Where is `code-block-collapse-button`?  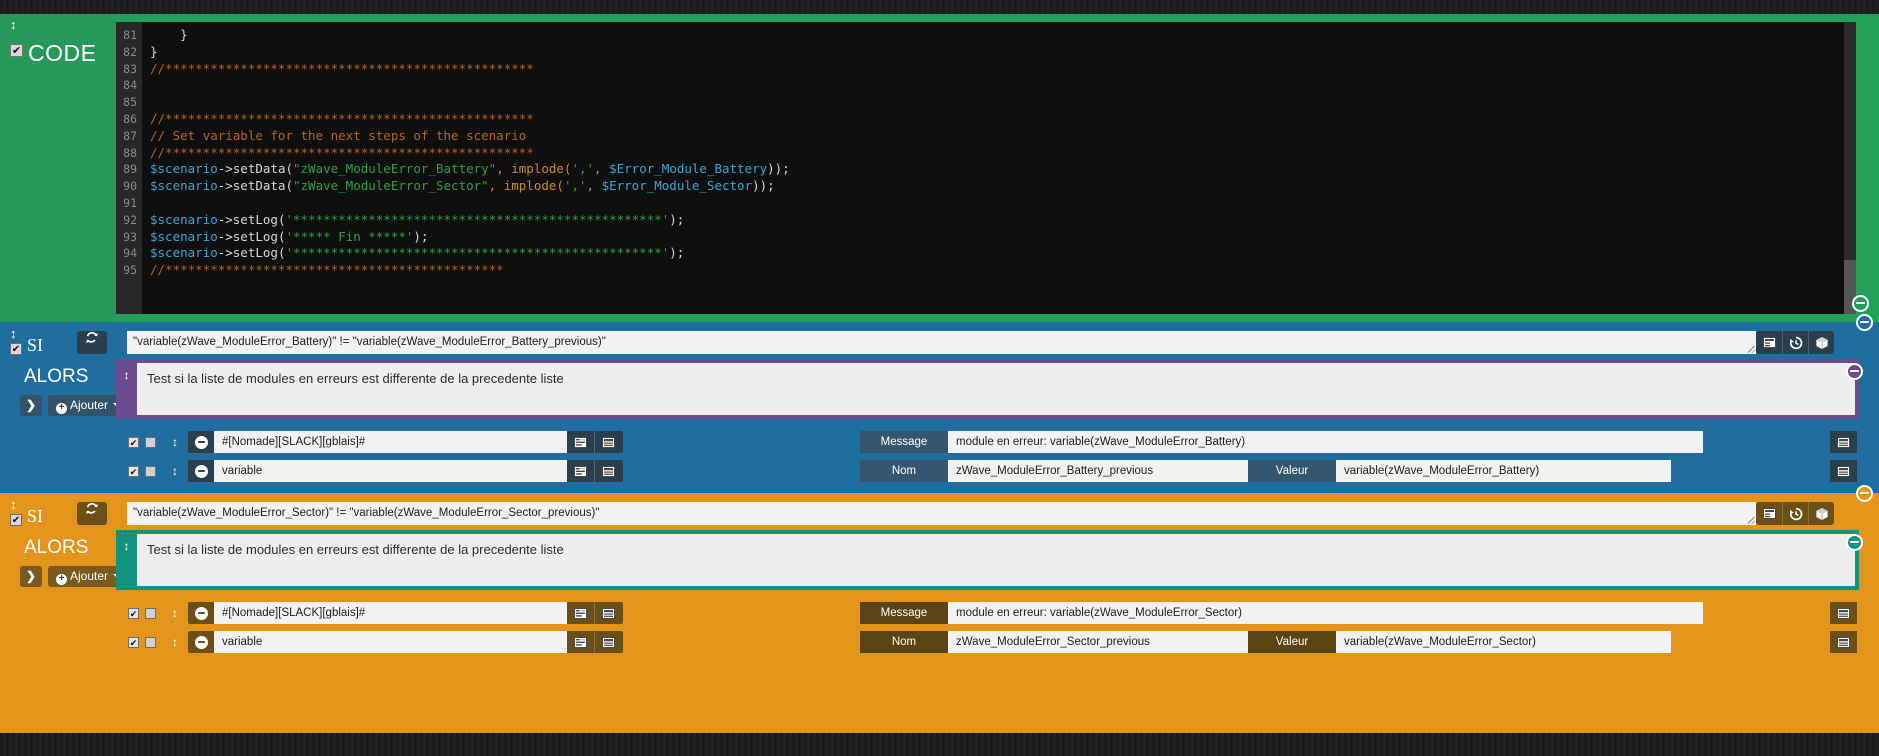 code-block-collapse-button is located at coordinates (1860, 303).